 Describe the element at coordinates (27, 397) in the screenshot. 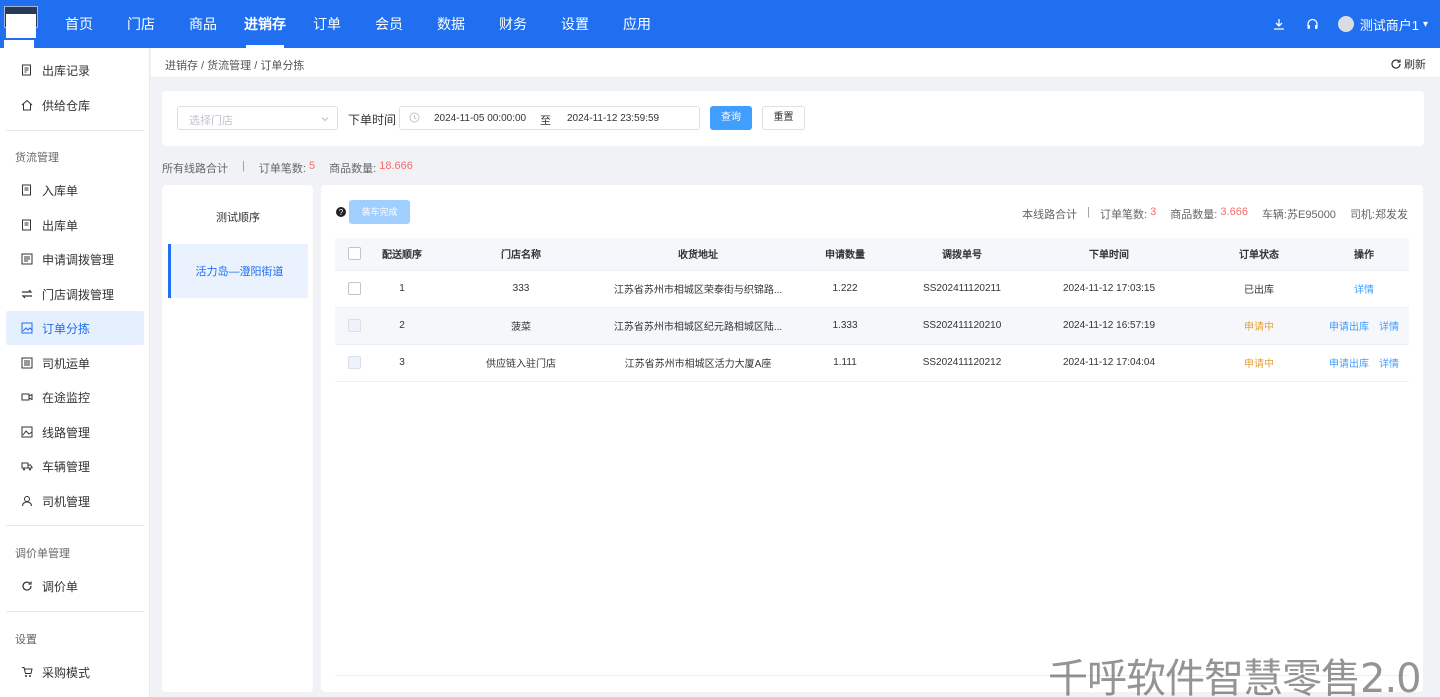

I see `video-icon` at that location.